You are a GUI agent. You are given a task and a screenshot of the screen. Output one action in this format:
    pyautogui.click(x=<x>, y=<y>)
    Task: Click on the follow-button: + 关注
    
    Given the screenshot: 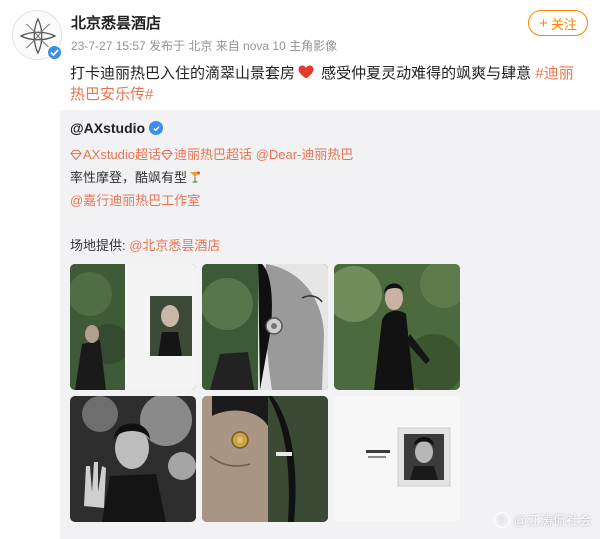 What is the action you would take?
    pyautogui.click(x=558, y=23)
    